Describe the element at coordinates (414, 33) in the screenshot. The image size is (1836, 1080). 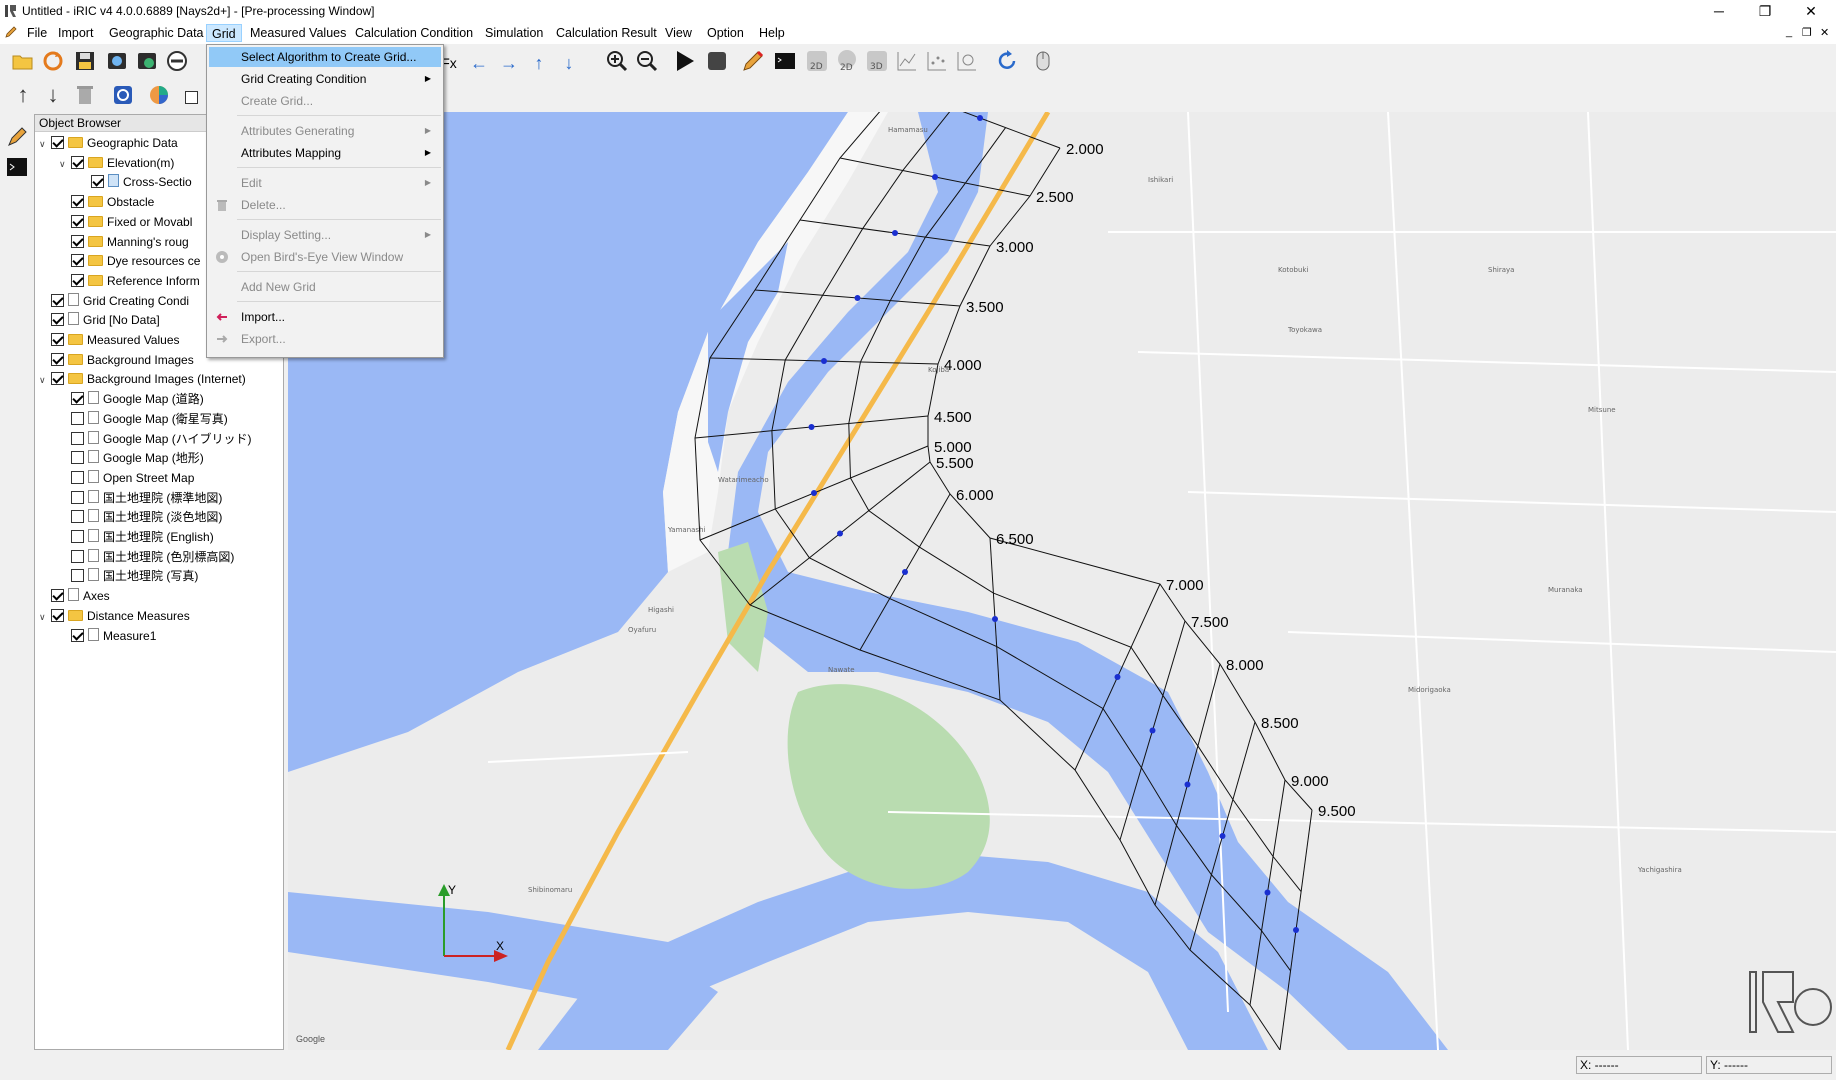
I see `menu-calculation-condition: Calculation Condition` at that location.